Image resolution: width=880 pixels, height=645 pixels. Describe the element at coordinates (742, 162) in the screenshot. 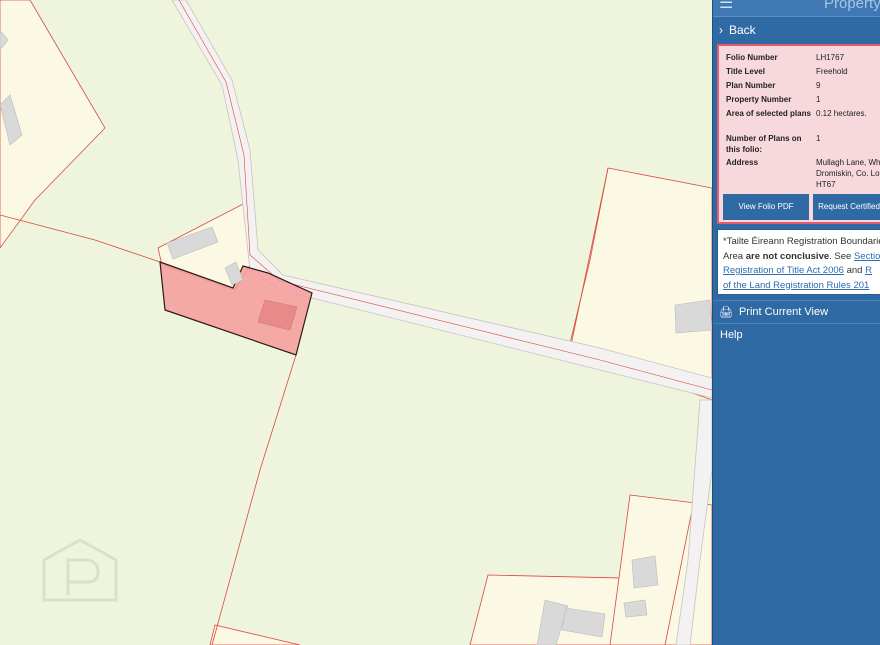

I see `address-label: Address` at that location.